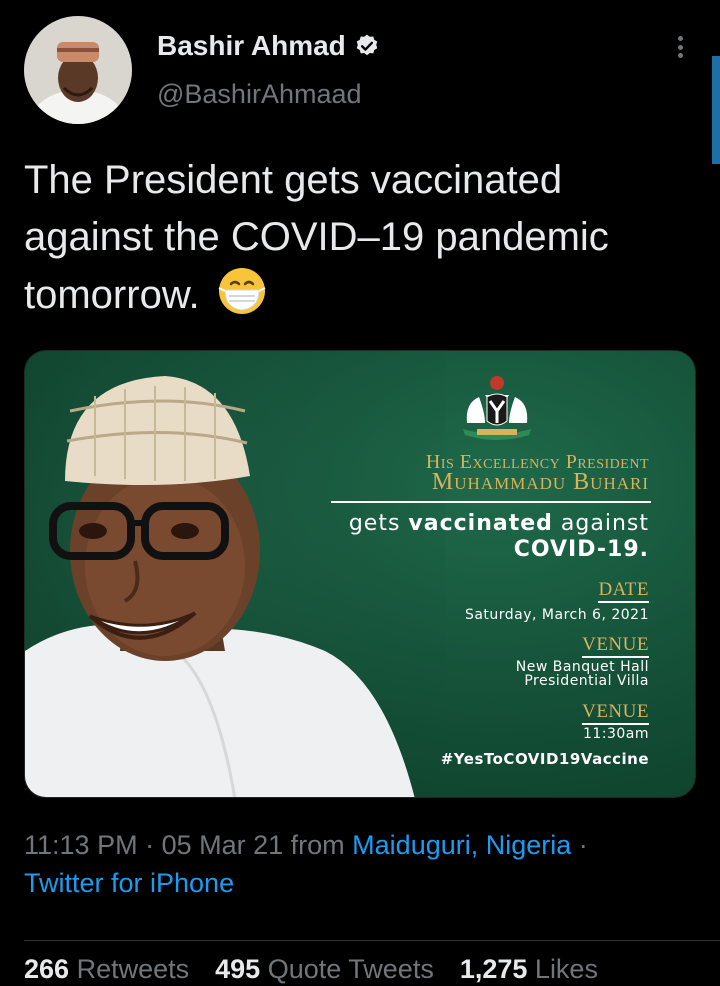 This screenshot has height=986, width=720. Describe the element at coordinates (372, 940) in the screenshot. I see `divider` at that location.